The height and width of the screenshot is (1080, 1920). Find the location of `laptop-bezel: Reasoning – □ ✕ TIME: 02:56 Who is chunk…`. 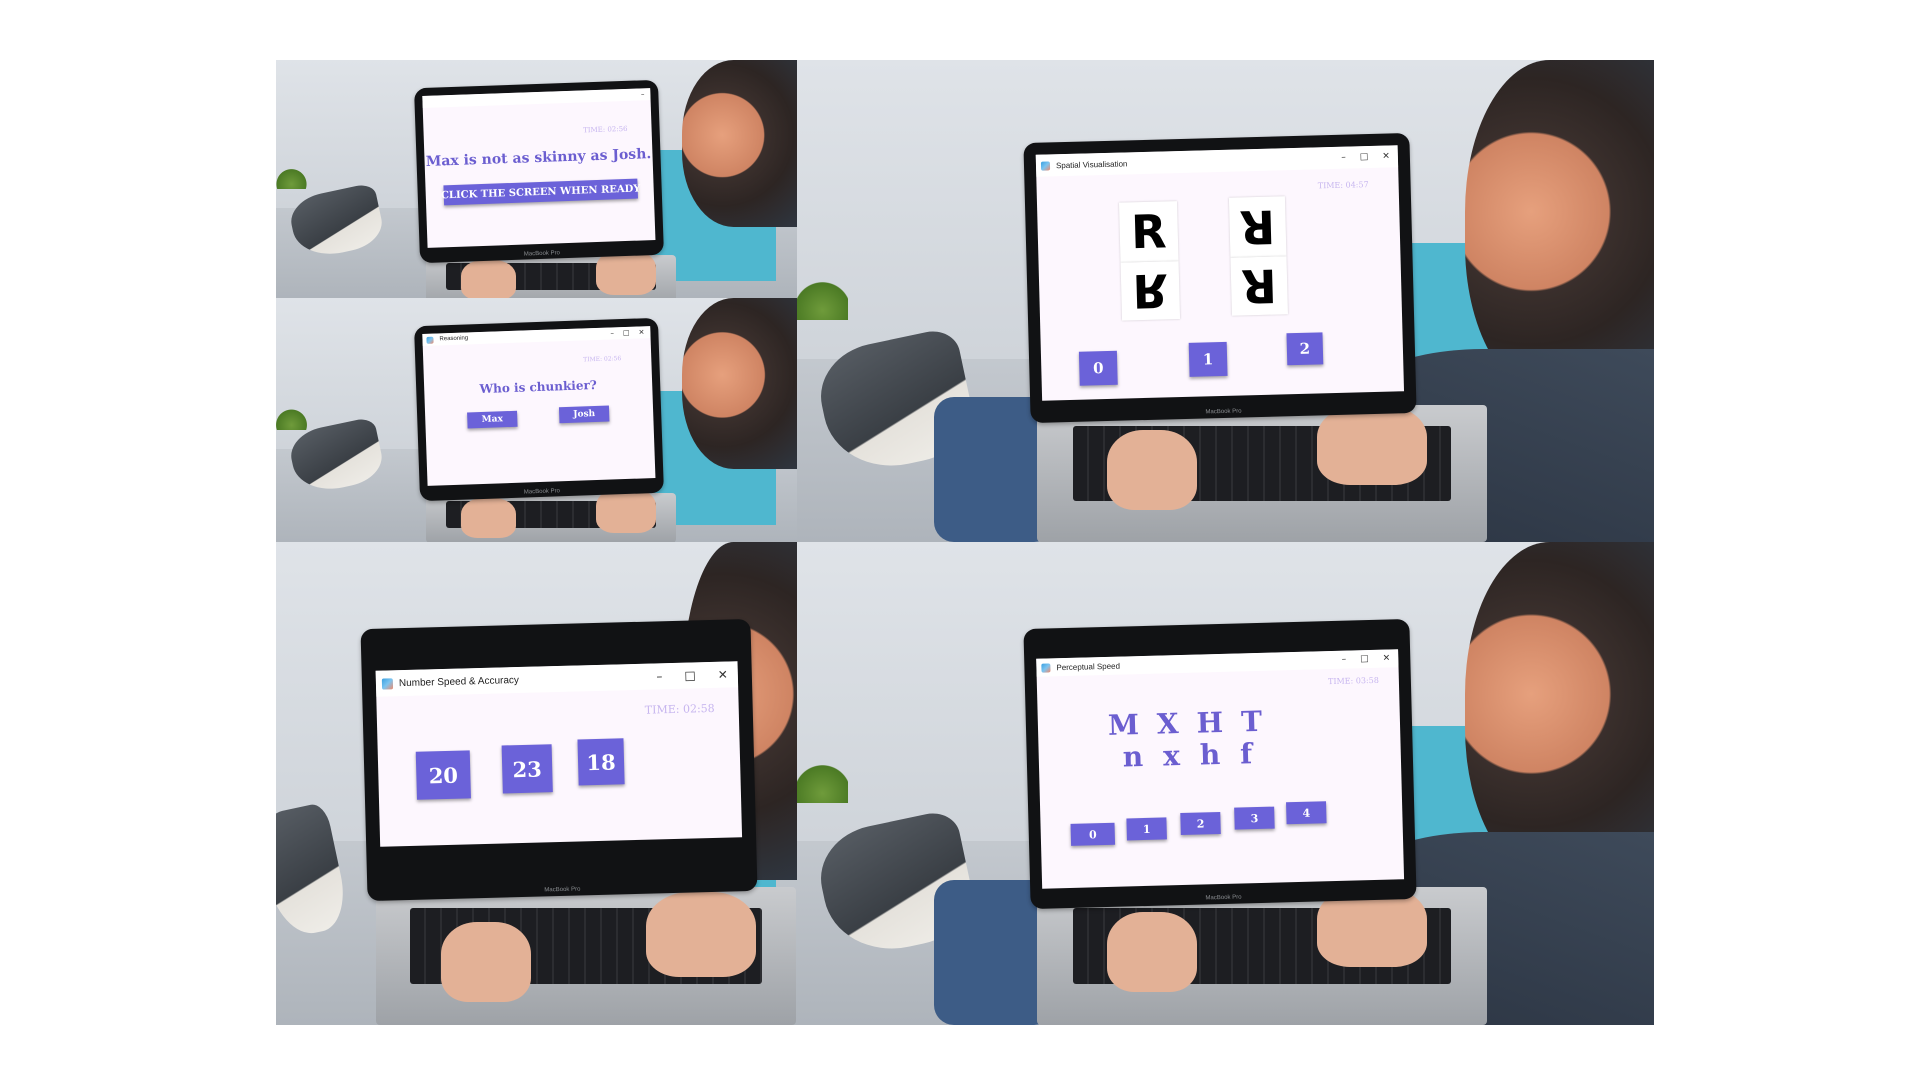

laptop-bezel: Reasoning – □ ✕ TIME: 02:56 Who is chunk… is located at coordinates (539, 409).